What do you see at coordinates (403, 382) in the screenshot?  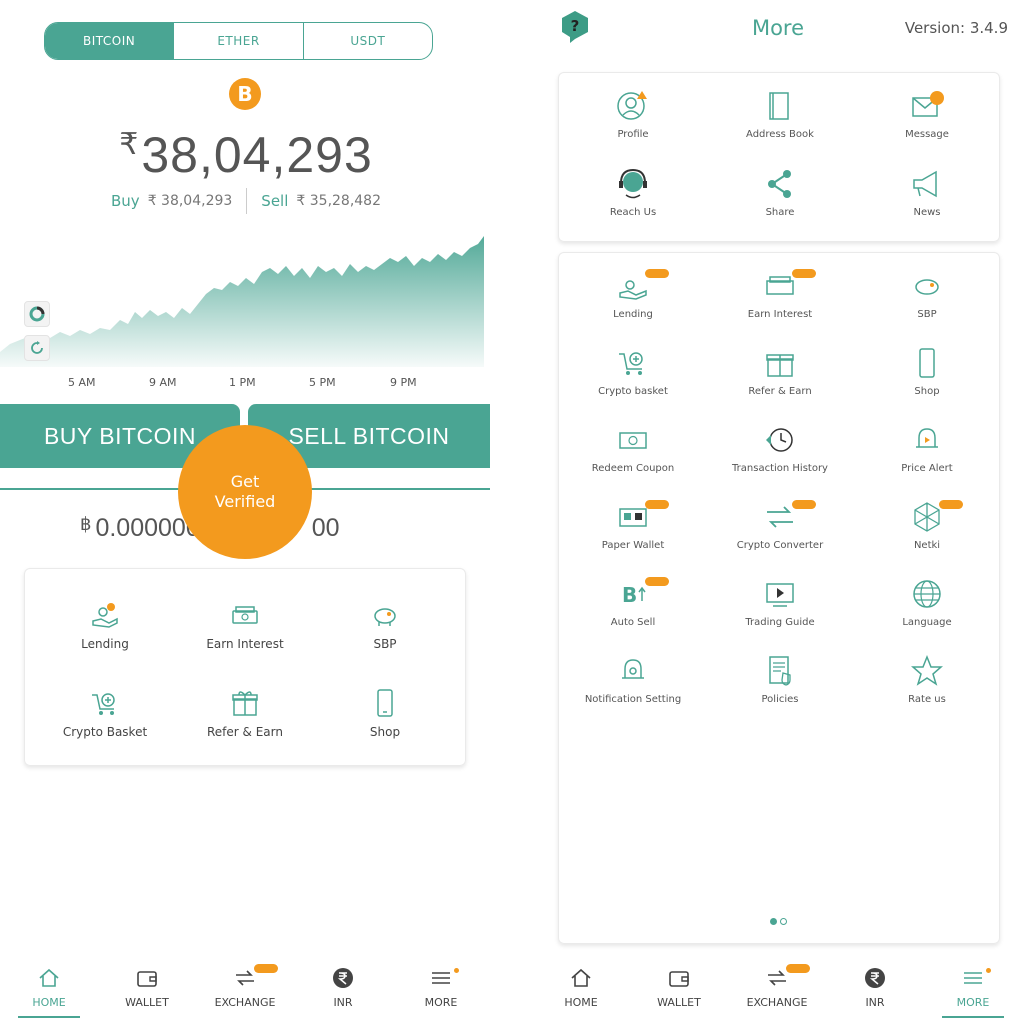 I see `time-label: 9 PM` at bounding box center [403, 382].